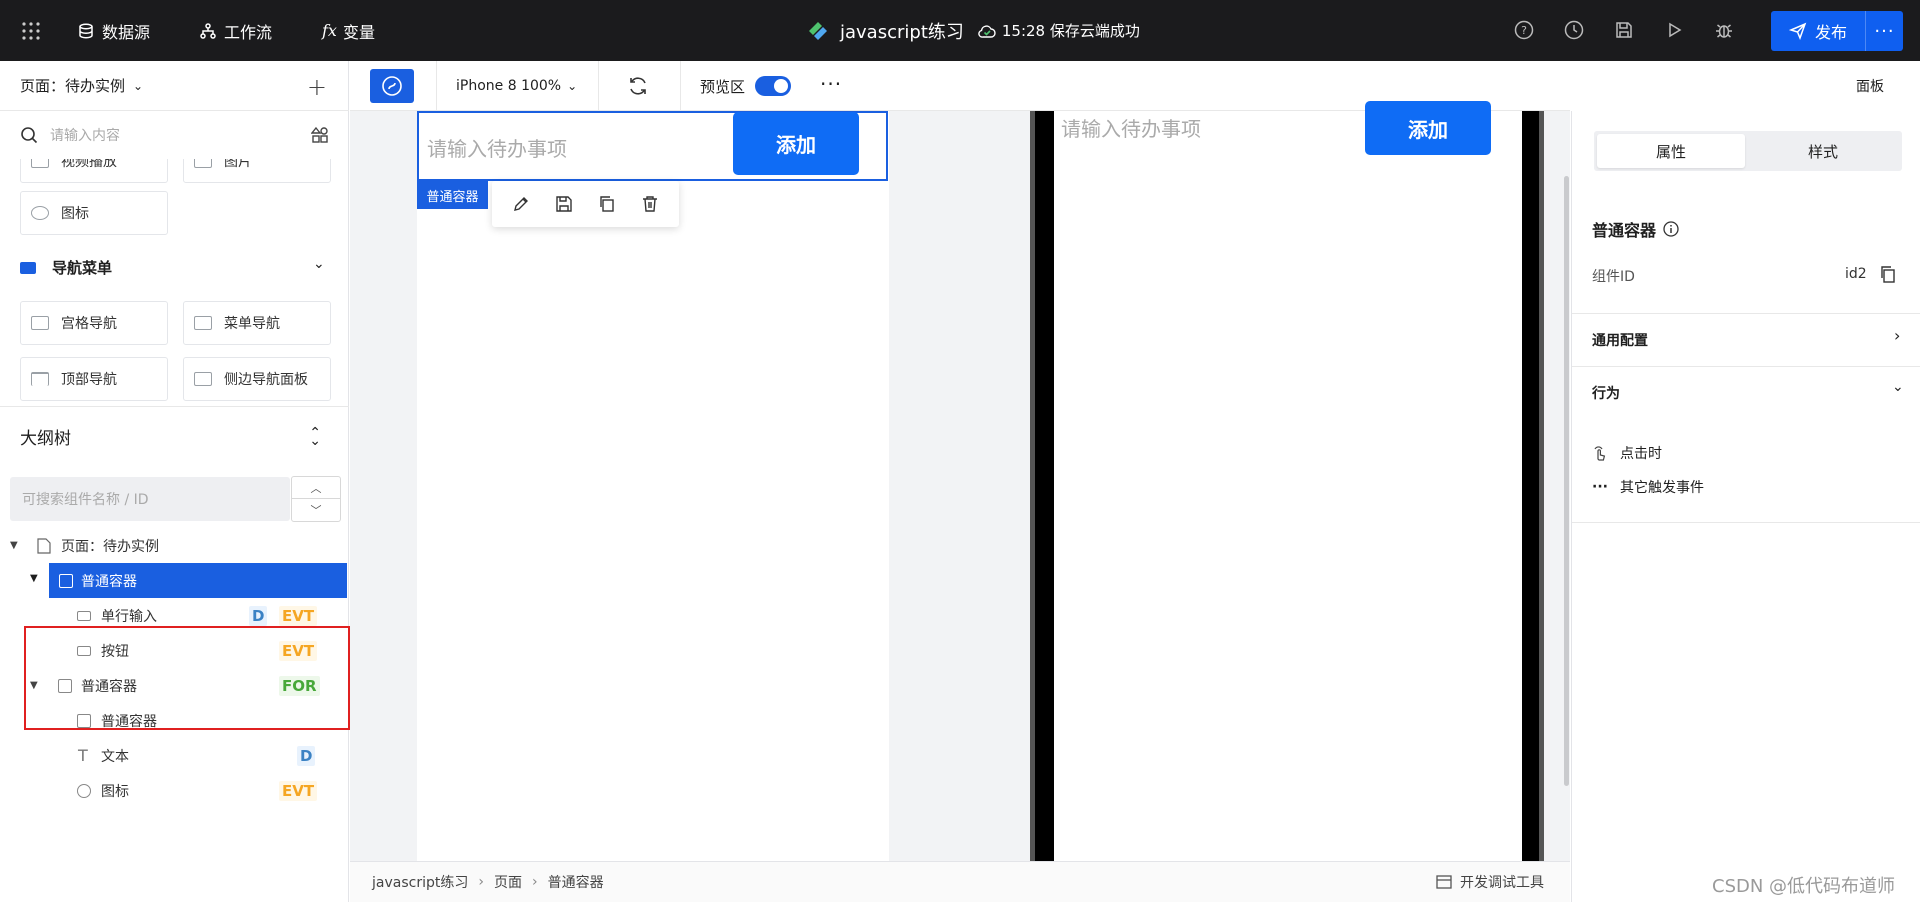  I want to click on top-nav-icon, so click(40, 379).